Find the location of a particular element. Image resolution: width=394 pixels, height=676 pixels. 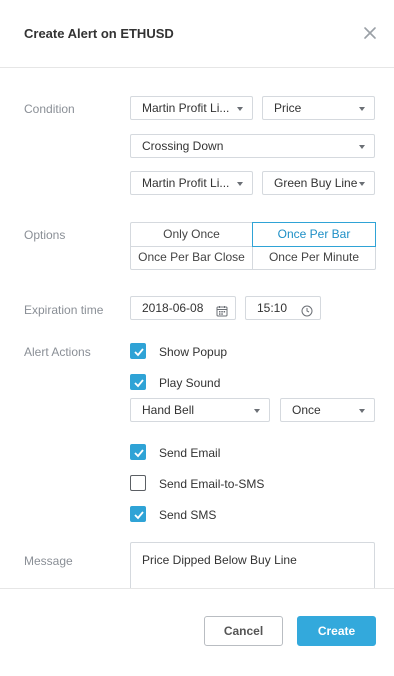

clock-icon is located at coordinates (307, 309).